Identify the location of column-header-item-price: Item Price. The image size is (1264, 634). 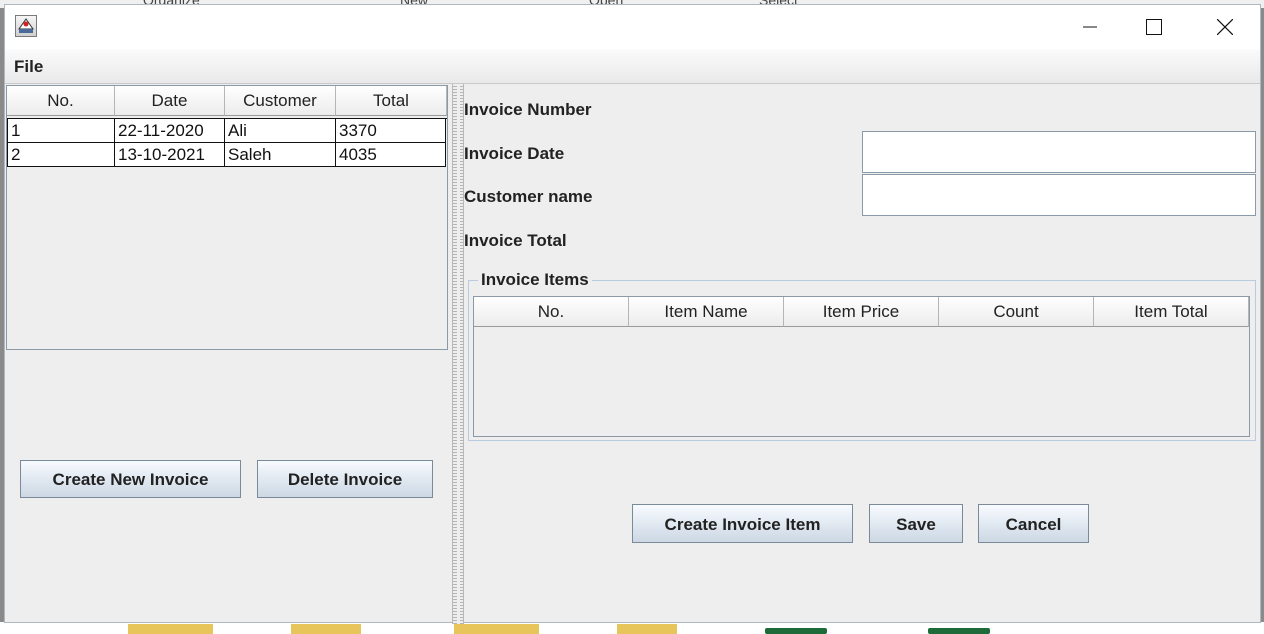
(861, 312).